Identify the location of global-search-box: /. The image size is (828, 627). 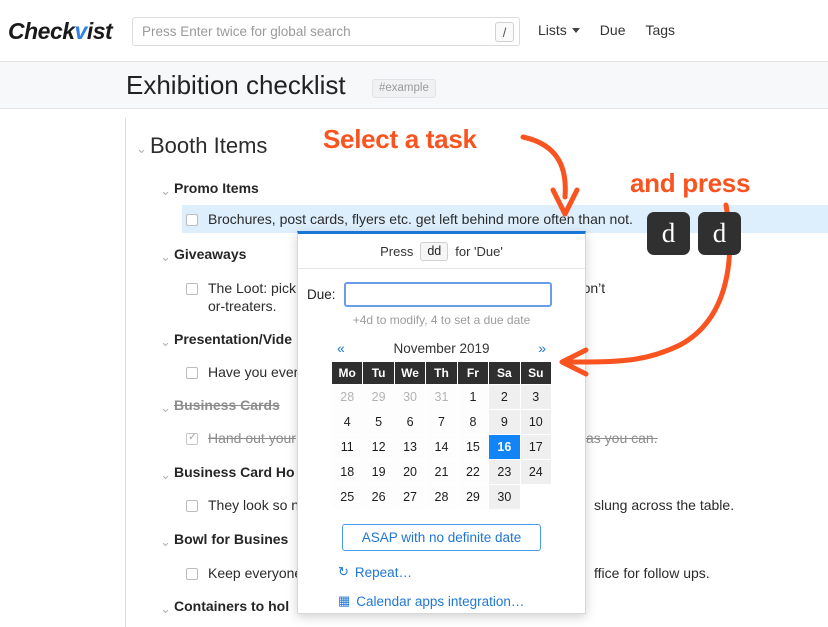
(326, 31).